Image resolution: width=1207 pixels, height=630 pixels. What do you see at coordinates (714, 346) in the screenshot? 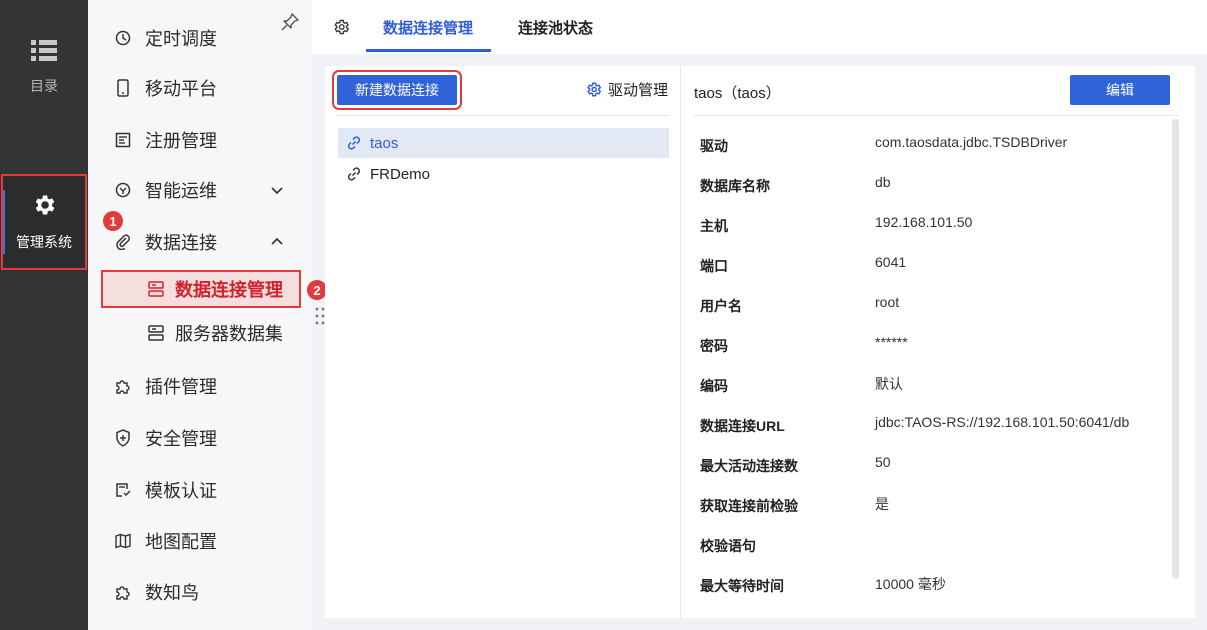
I see `field-key: 密码` at bounding box center [714, 346].